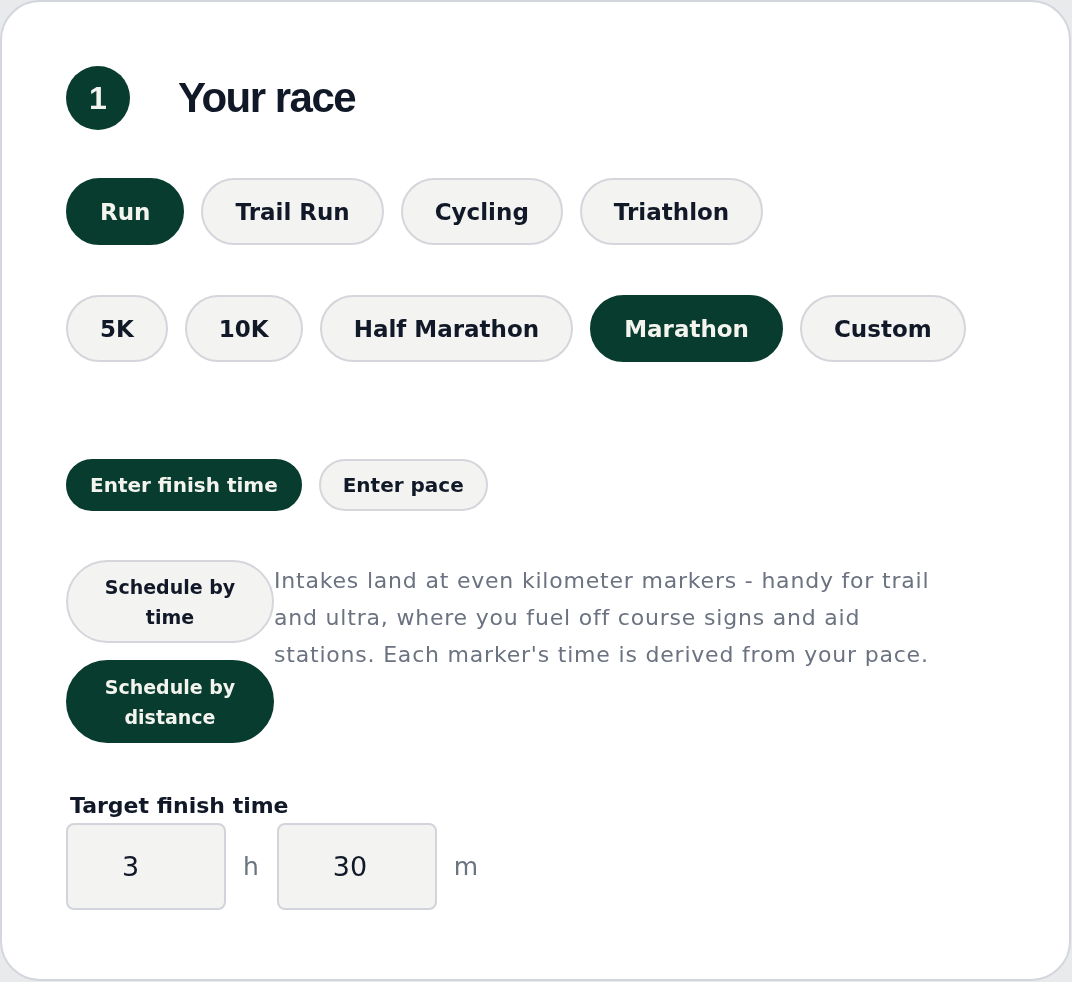  I want to click on schedule-description: Intakes land at even kilometer markers - handy for trail and ultra, where you fuel off course signs and aid stations. Each marker's time is derived from your pace., so click(602, 618).